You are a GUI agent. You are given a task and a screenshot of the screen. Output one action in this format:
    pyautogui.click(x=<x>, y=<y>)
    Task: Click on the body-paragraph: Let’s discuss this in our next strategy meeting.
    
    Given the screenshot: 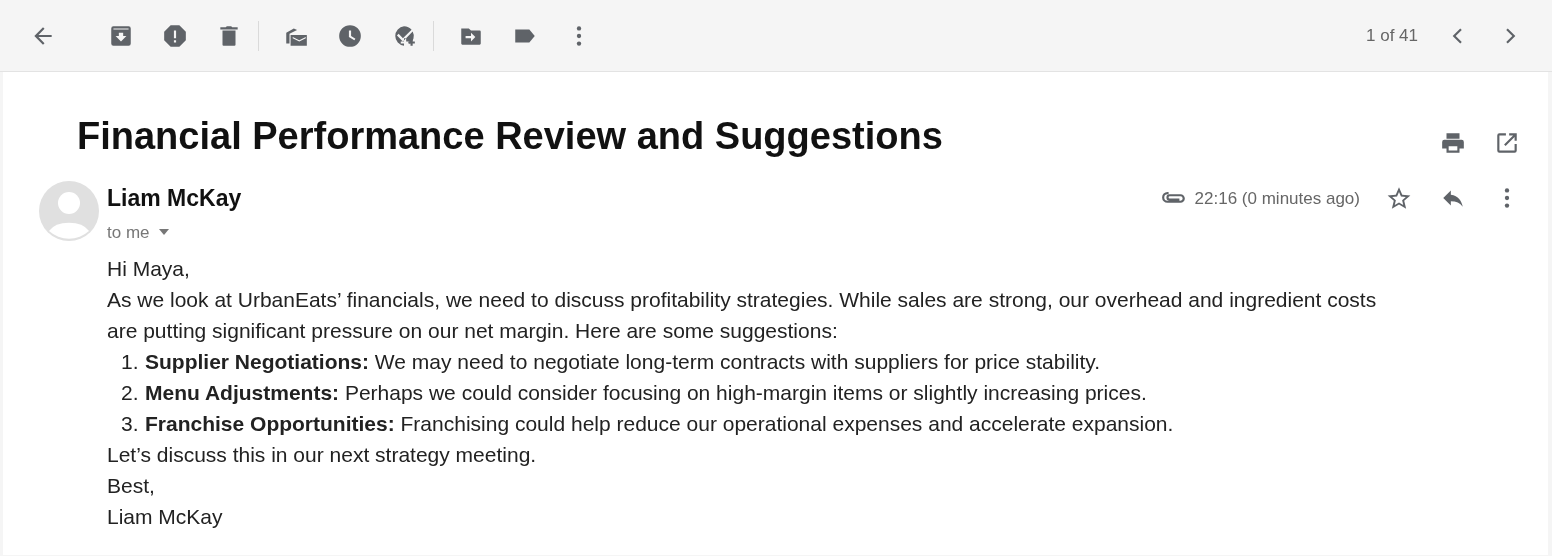 What is the action you would take?
    pyautogui.click(x=322, y=455)
    